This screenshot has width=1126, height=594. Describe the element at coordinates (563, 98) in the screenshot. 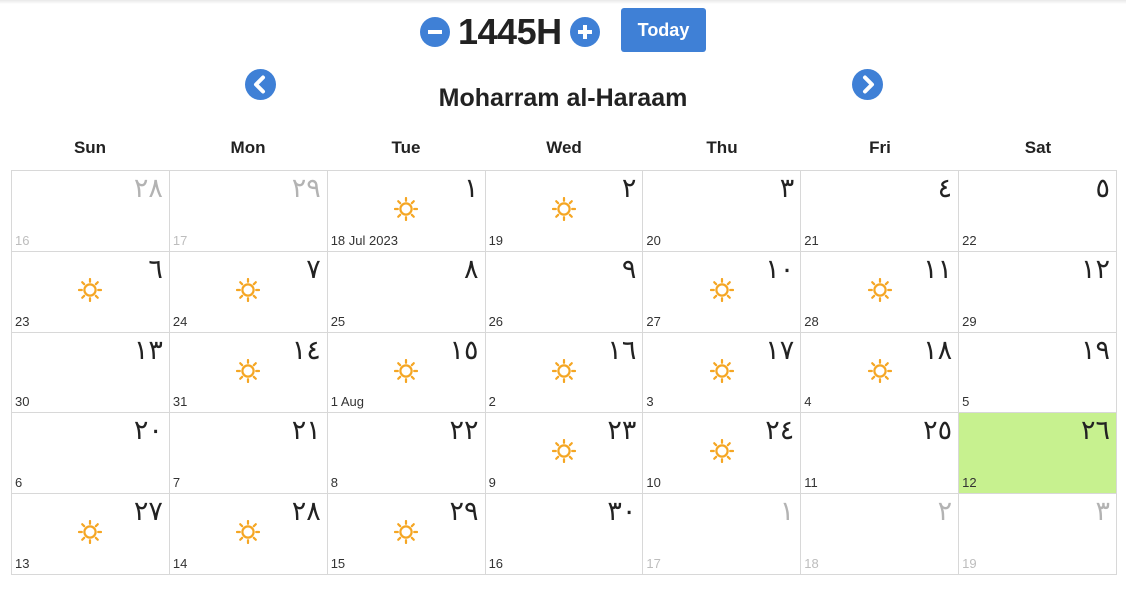

I see `month-title: Moharram al-Haraam` at that location.